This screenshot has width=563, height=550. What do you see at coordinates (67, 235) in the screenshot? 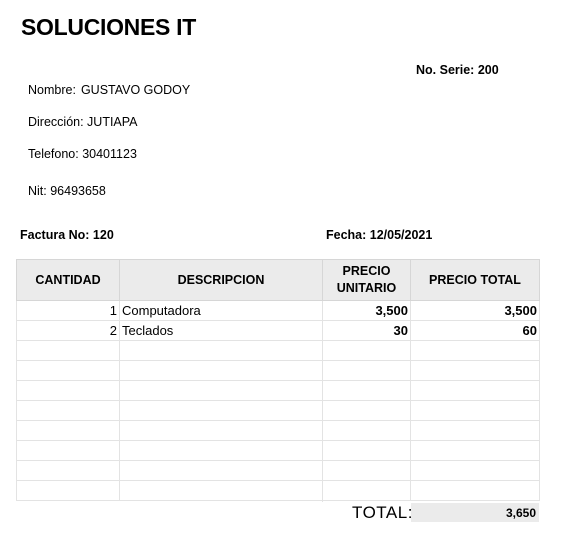
I see `invoice-number: Factura No: 120` at bounding box center [67, 235].